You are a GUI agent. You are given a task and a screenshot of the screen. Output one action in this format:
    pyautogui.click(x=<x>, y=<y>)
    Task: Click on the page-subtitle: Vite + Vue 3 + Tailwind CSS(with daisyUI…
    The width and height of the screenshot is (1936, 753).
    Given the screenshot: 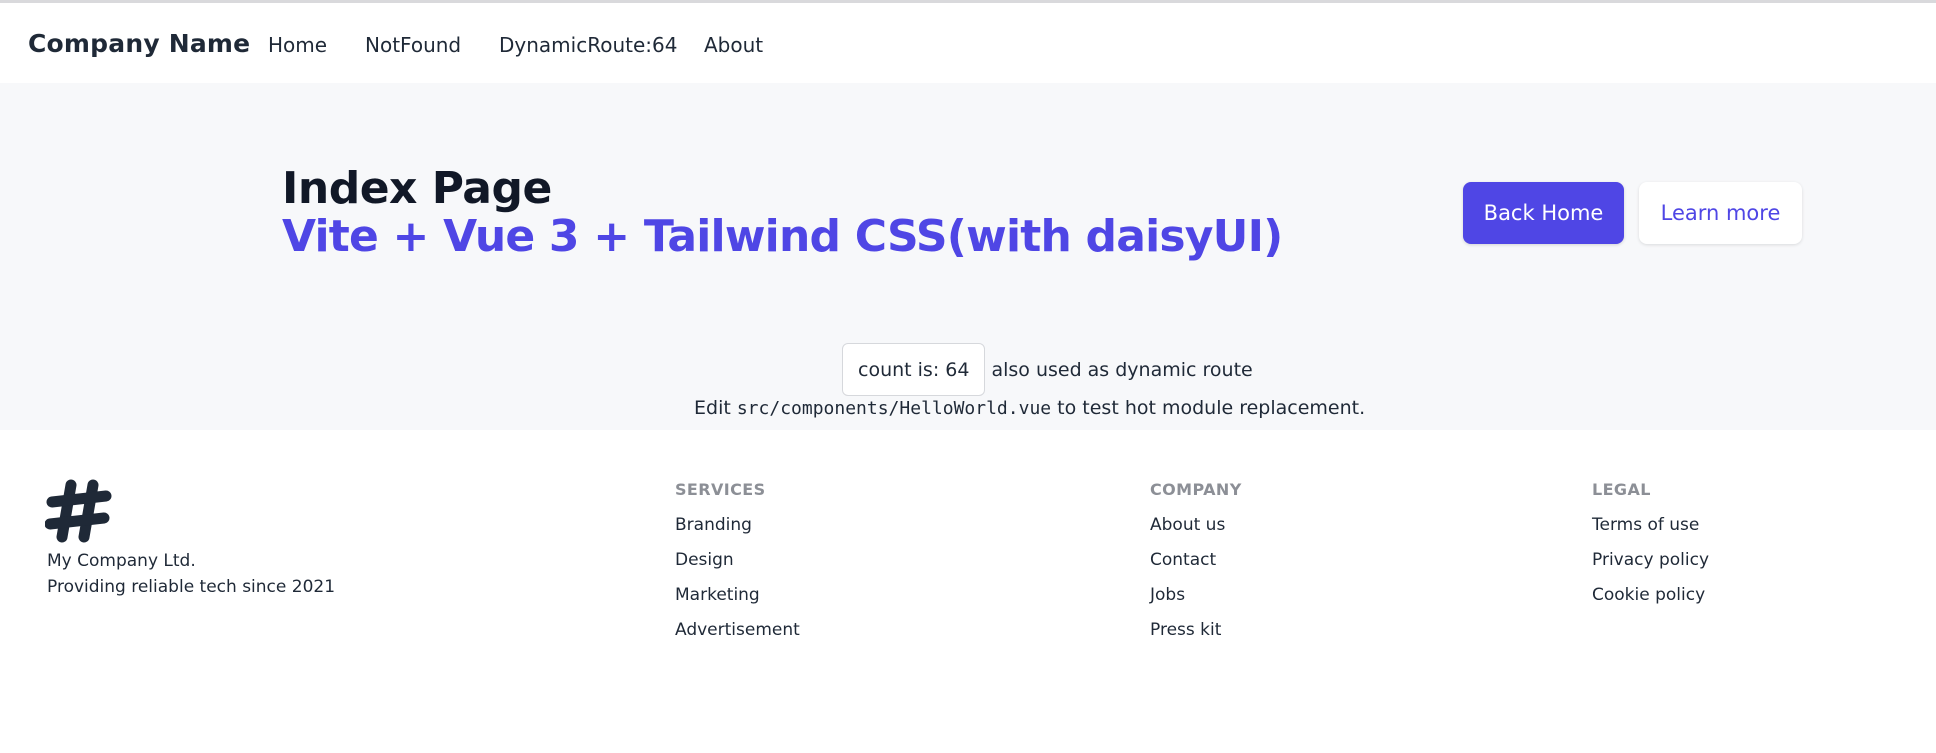 What is the action you would take?
    pyautogui.click(x=782, y=236)
    